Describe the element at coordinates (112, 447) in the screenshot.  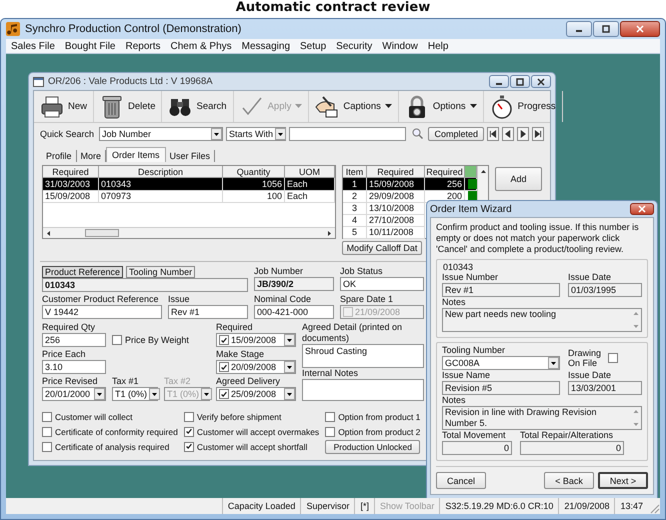
I see `checkbox-label: Certificate of analysis required` at that location.